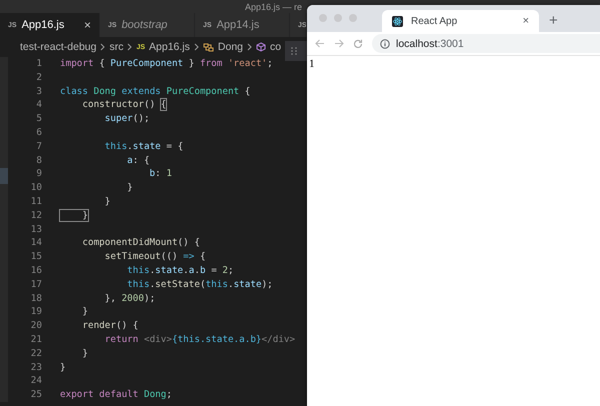 This screenshot has width=600, height=406. I want to click on line-number: 14, so click(36, 243).